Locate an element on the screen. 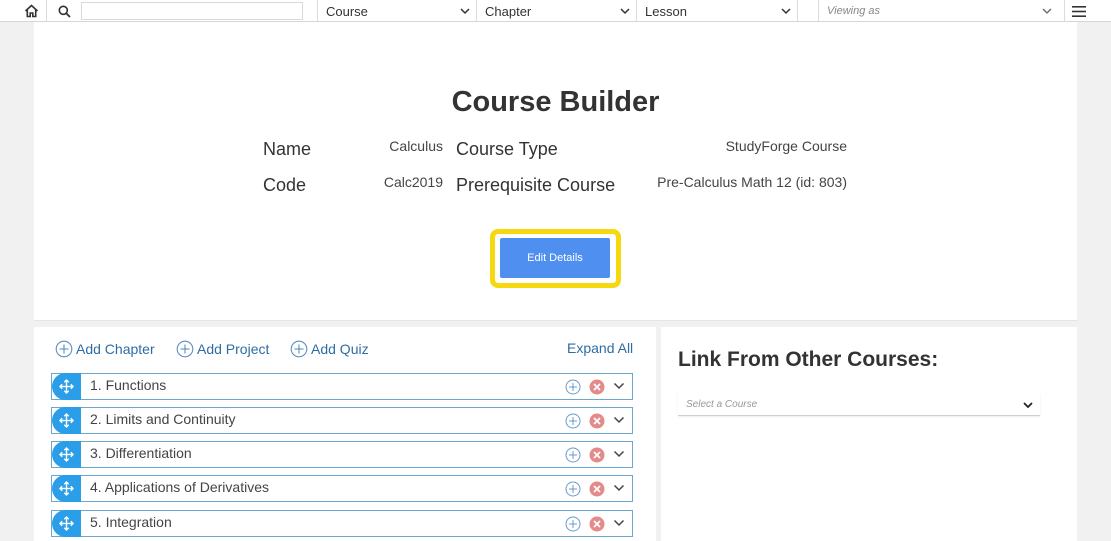 The height and width of the screenshot is (541, 1111). chapter-row: 5. Integration is located at coordinates (342, 523).